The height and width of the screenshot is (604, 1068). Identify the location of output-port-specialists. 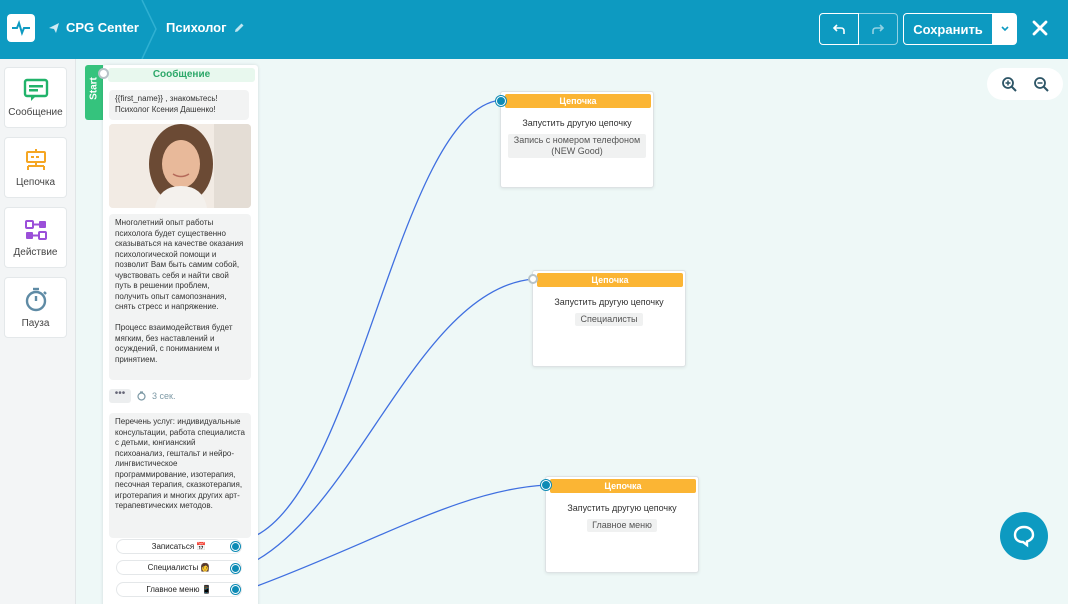
(235, 568).